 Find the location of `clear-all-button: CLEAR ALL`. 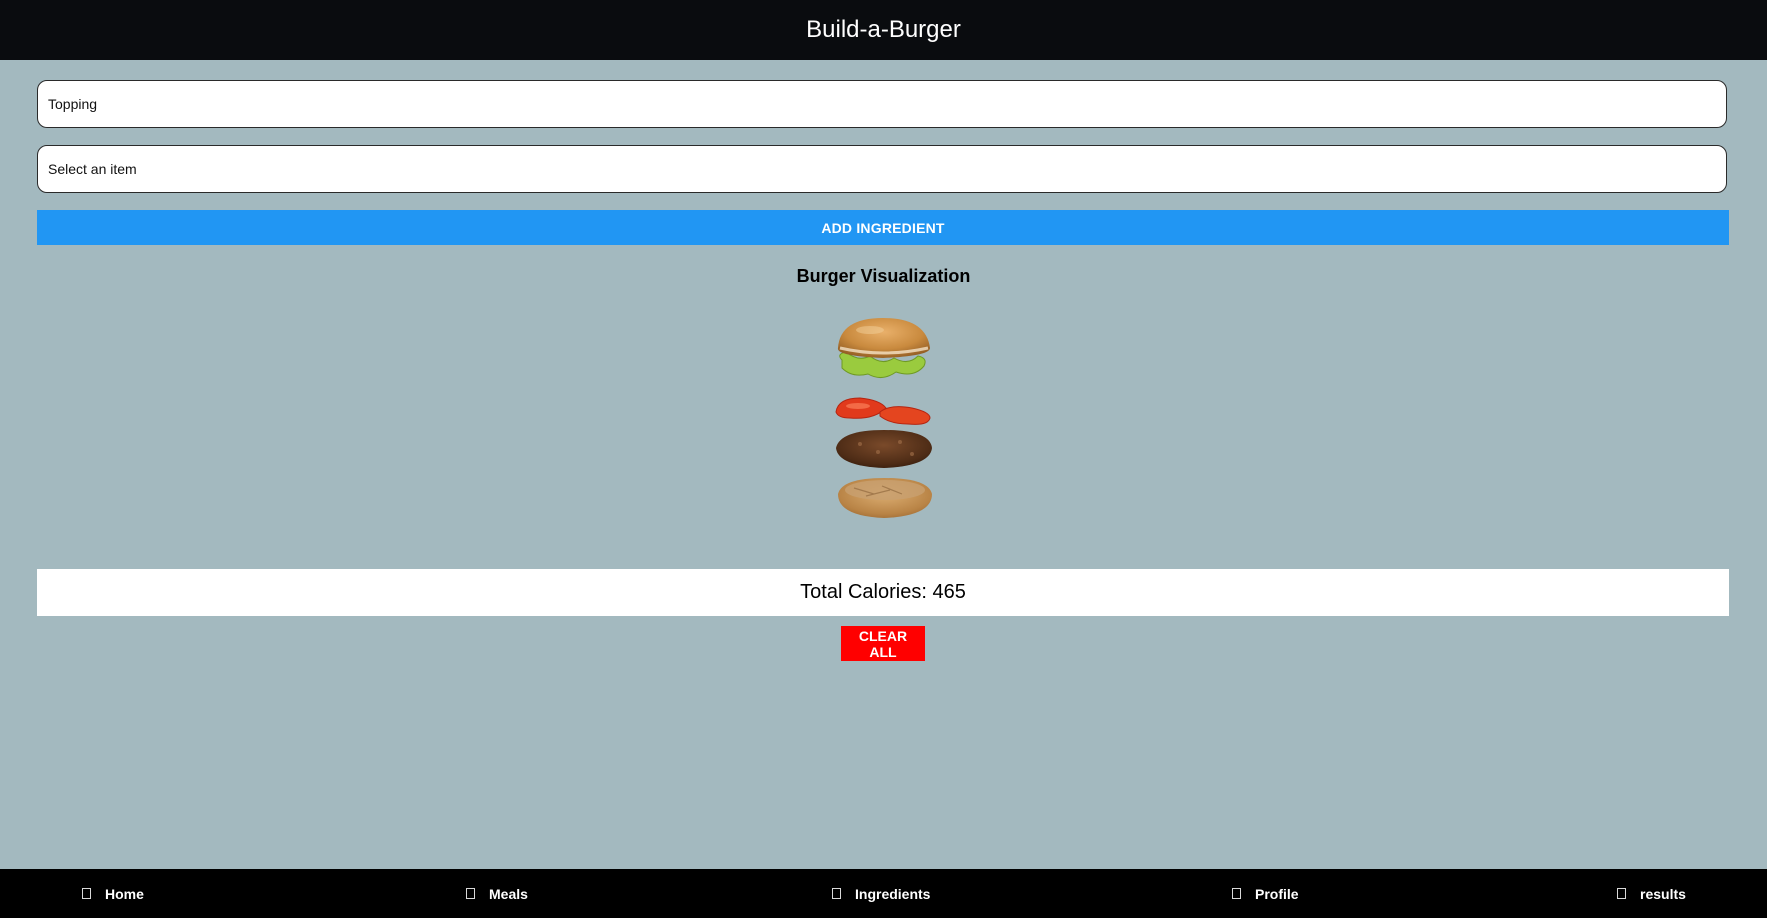

clear-all-button: CLEAR ALL is located at coordinates (883, 643).